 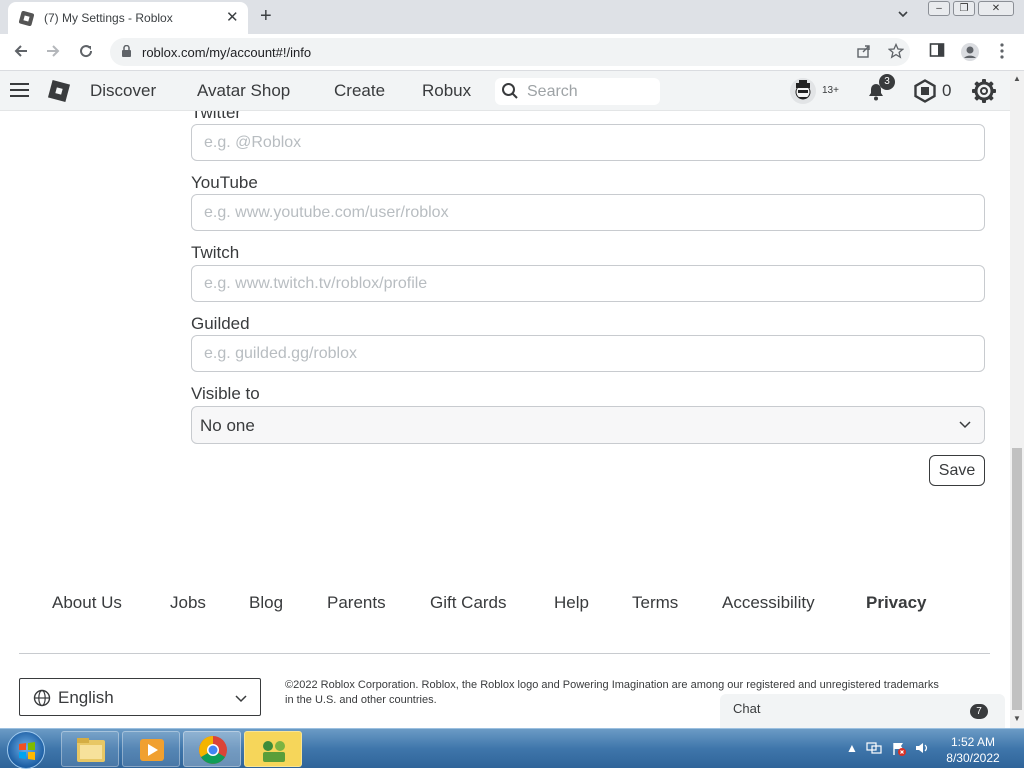 What do you see at coordinates (747, 708) in the screenshot?
I see `chat-label: Chat` at bounding box center [747, 708].